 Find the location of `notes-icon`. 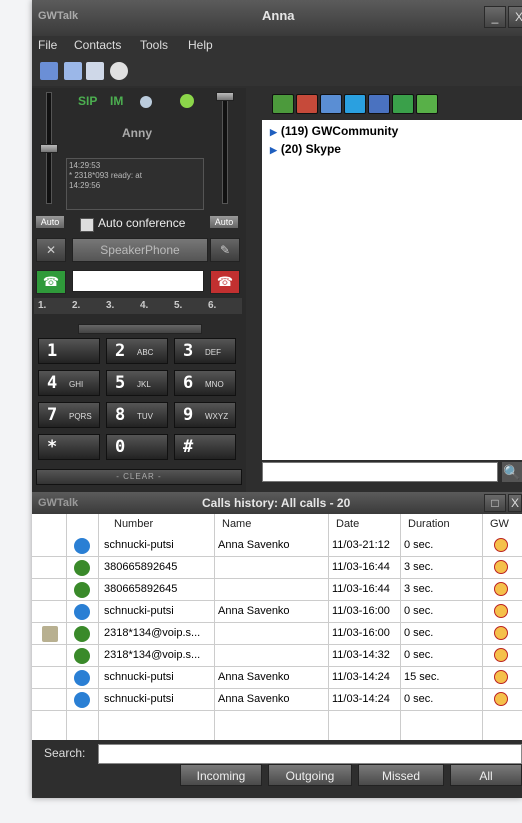

notes-icon is located at coordinates (403, 104).